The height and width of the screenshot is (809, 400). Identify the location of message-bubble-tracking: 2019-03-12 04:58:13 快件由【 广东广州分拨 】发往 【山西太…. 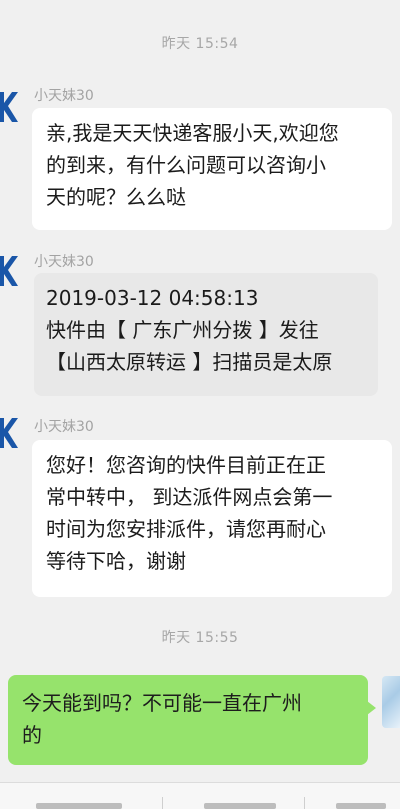
(206, 334).